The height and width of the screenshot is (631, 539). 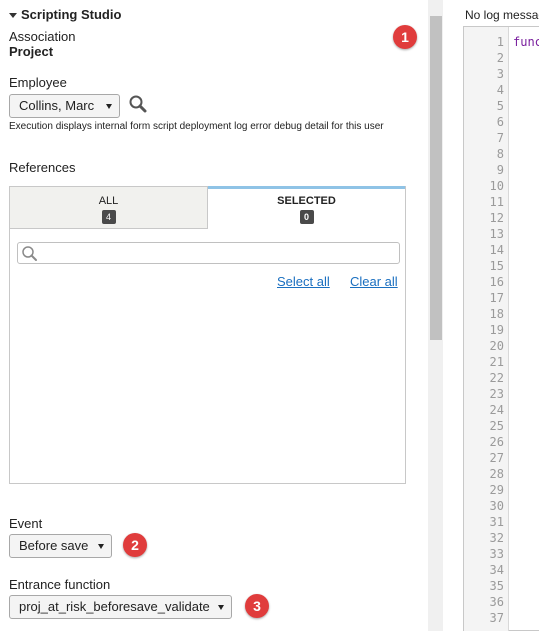 What do you see at coordinates (496, 314) in the screenshot?
I see `line-number: 18` at bounding box center [496, 314].